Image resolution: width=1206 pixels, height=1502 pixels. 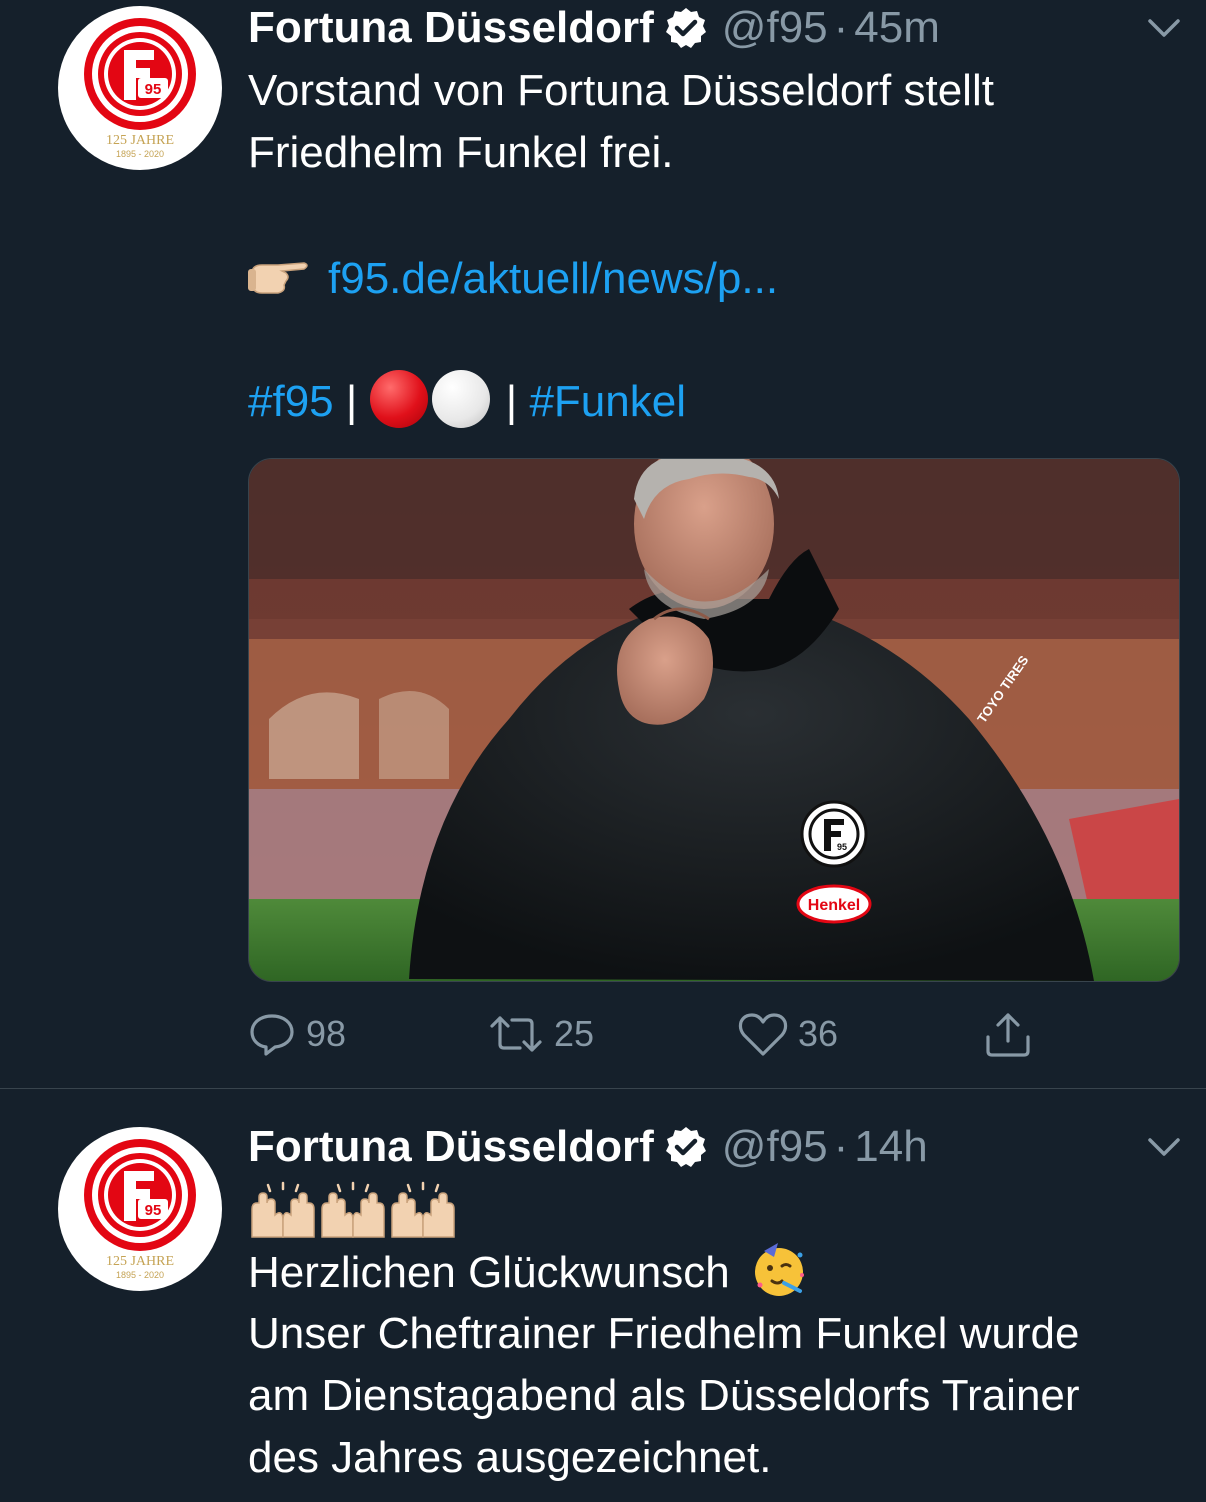 I want to click on emoji-line, so click(x=713, y=1210).